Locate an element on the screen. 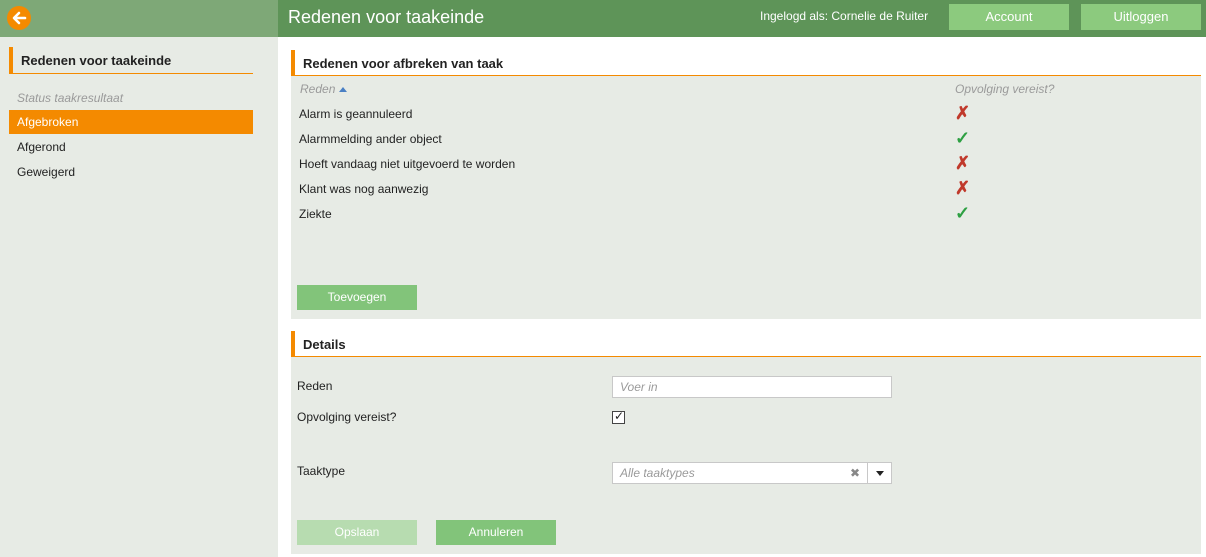 Image resolution: width=1206 pixels, height=557 pixels. checkmark-icon: ✓ is located at coordinates (619, 416).